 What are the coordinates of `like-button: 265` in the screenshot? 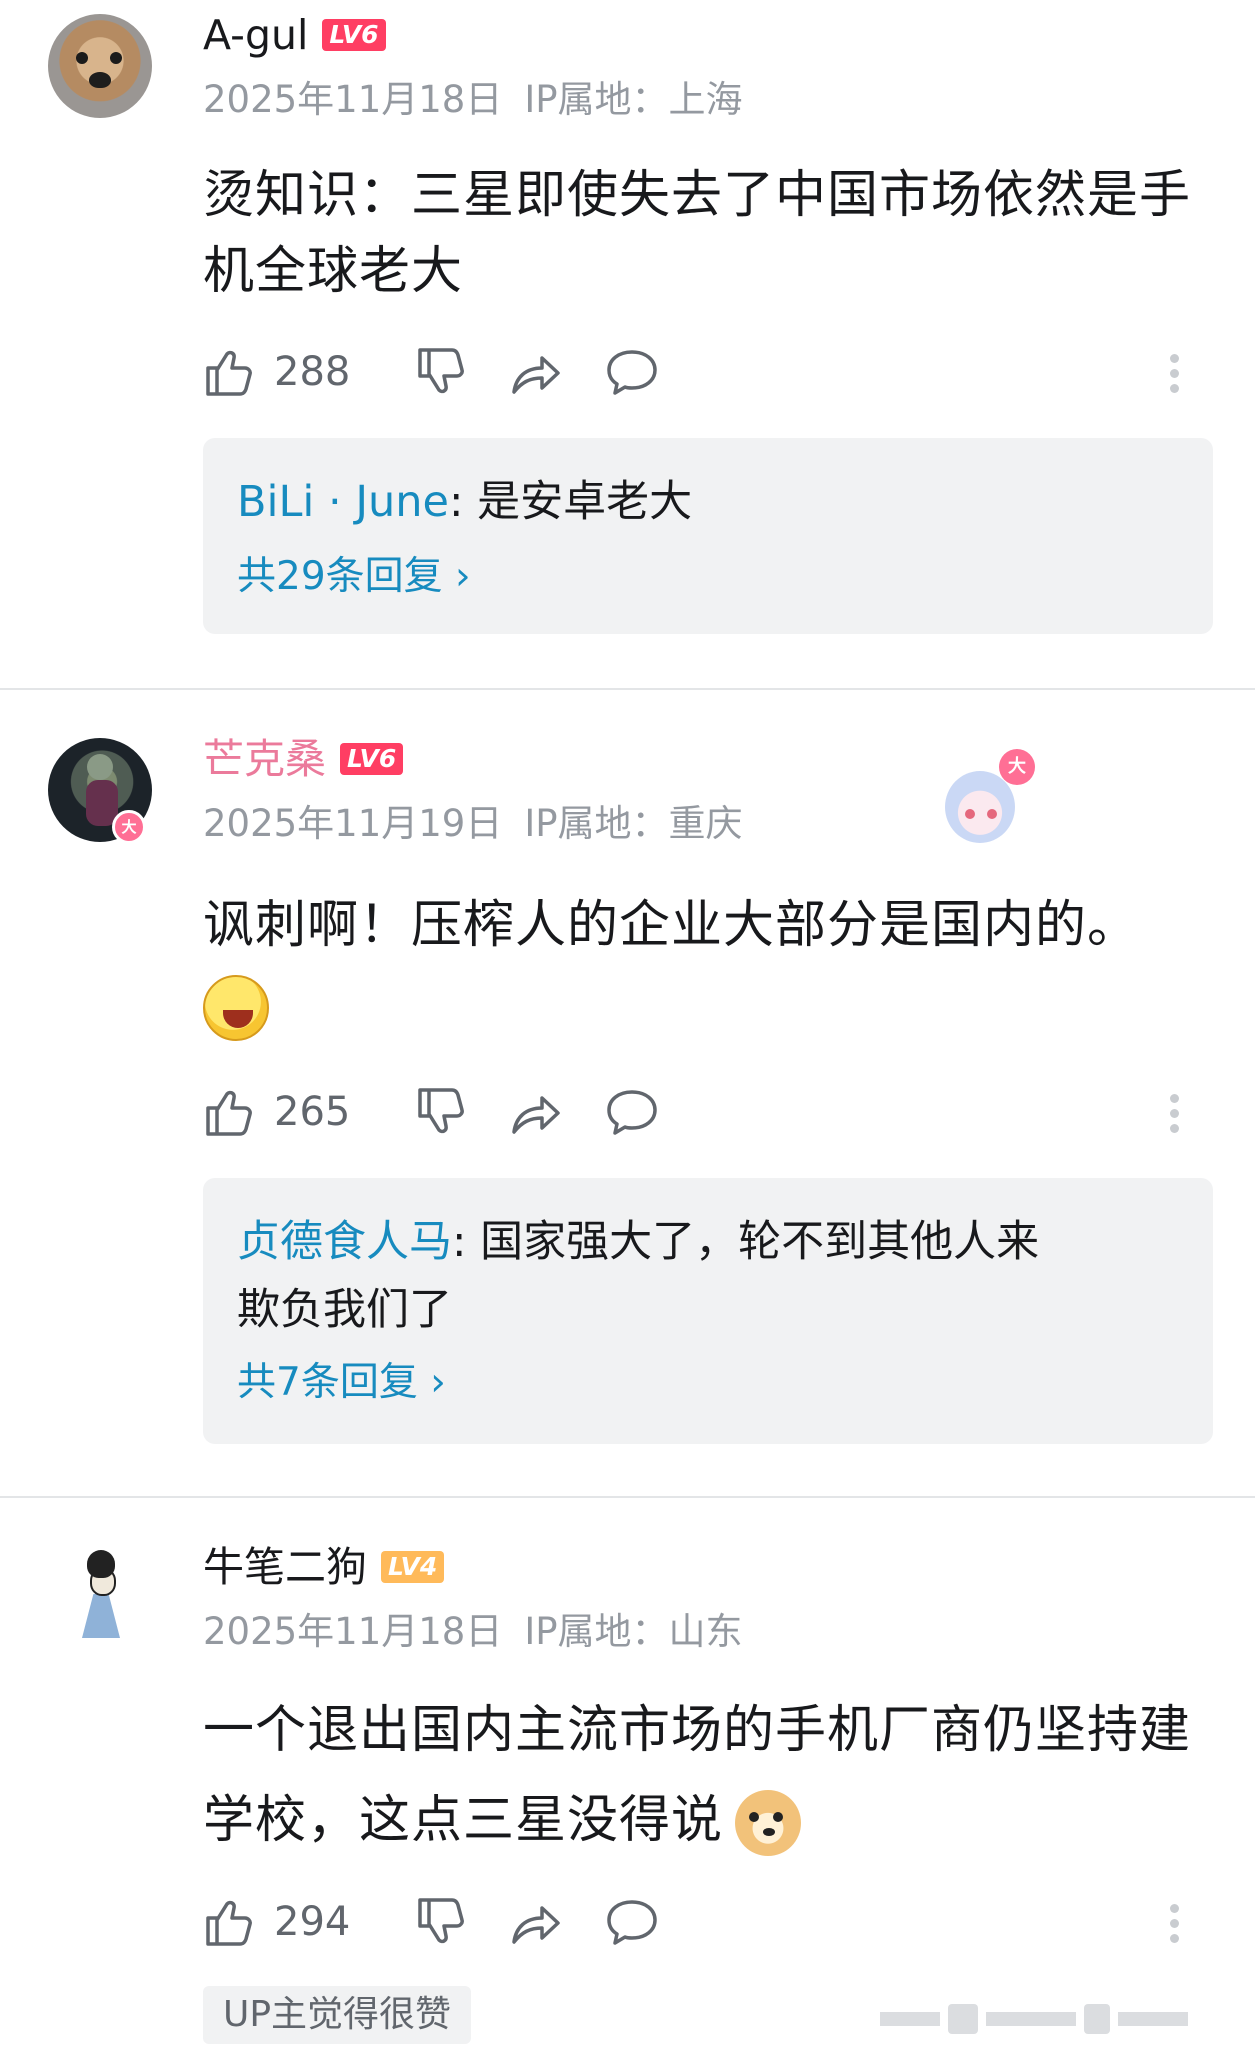 It's located at (275, 1112).